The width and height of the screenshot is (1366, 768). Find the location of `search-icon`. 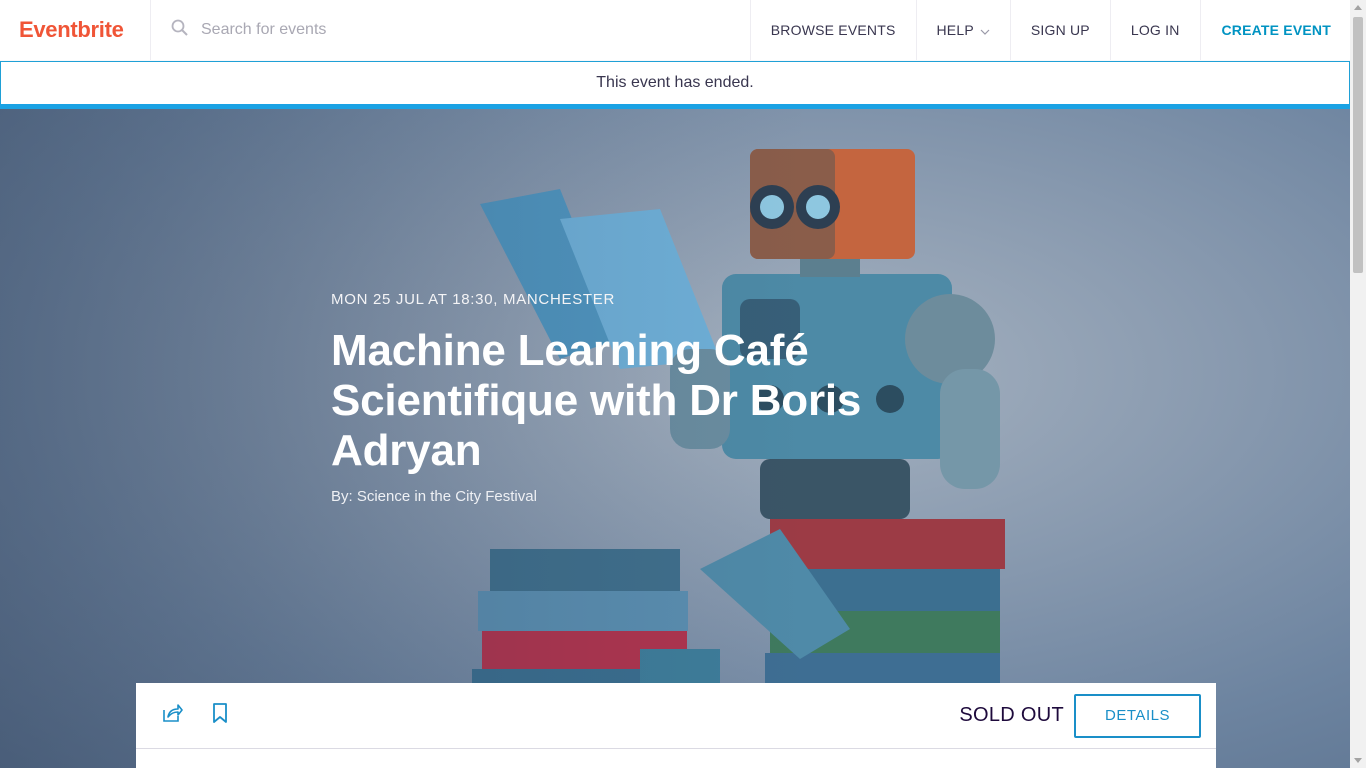

search-icon is located at coordinates (180, 30).